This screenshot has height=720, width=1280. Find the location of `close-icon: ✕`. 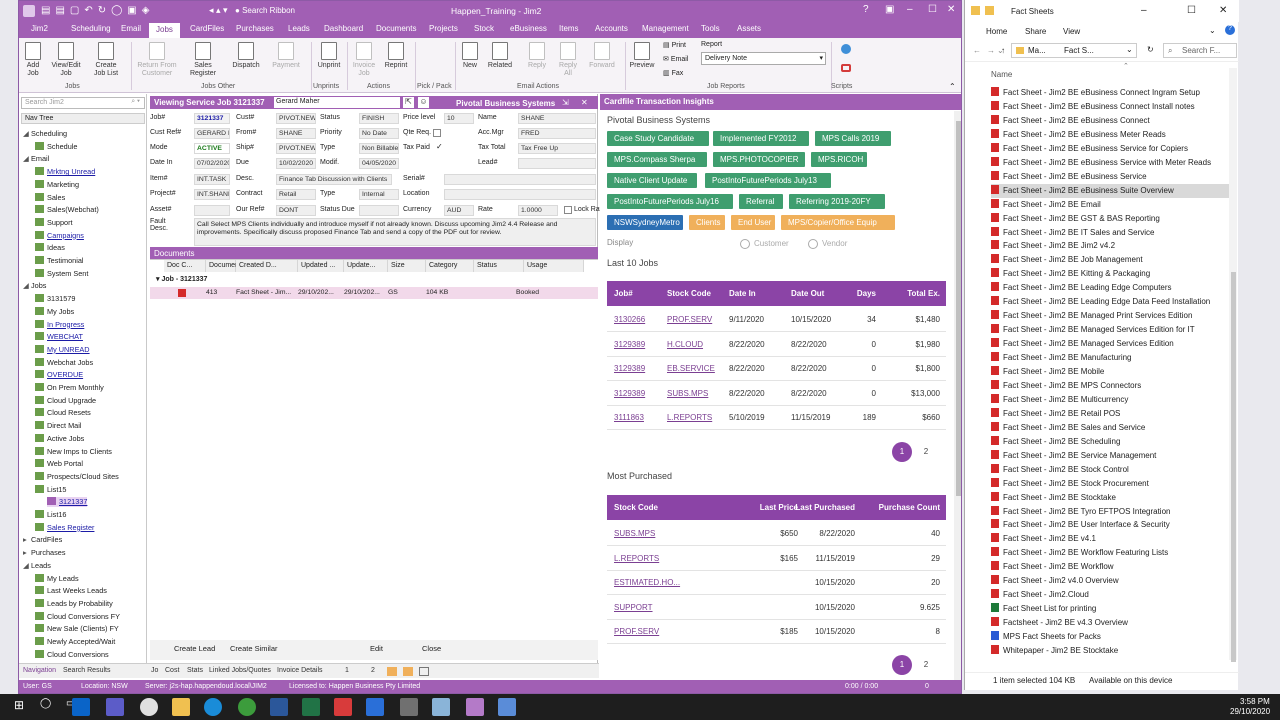

close-icon: ✕ is located at coordinates (951, 9).